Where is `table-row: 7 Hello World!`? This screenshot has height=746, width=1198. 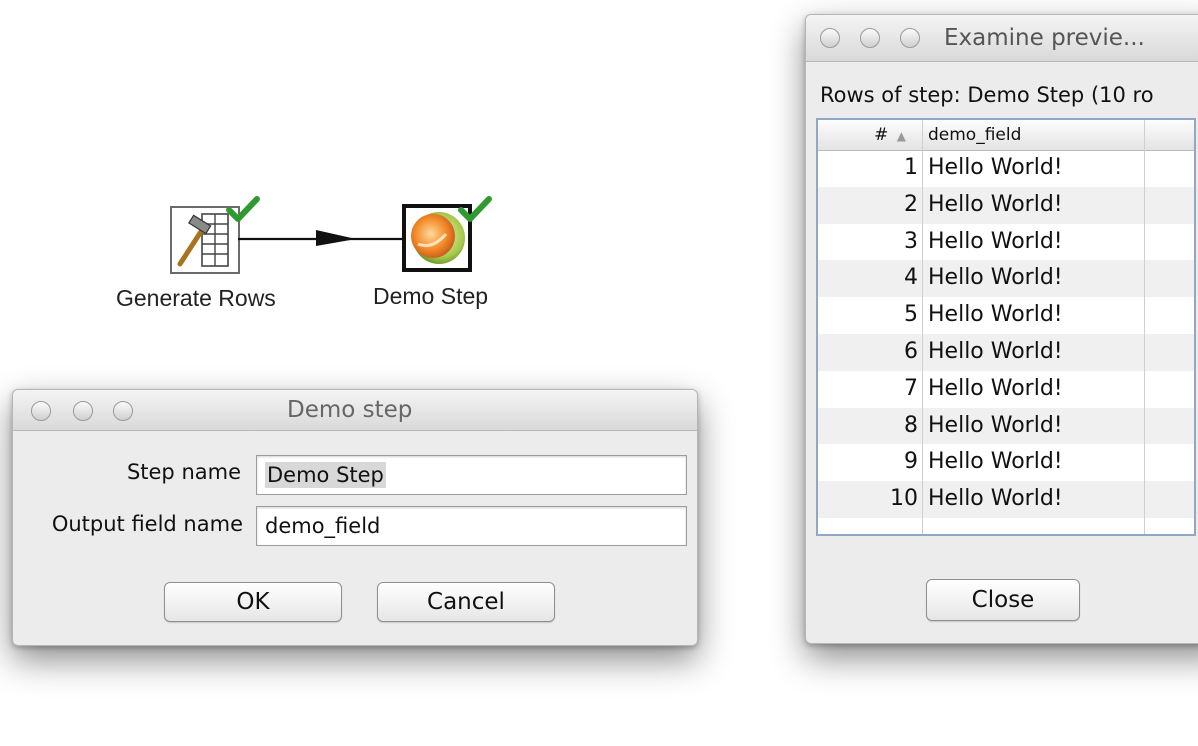 table-row: 7 Hello World! is located at coordinates (1006, 389).